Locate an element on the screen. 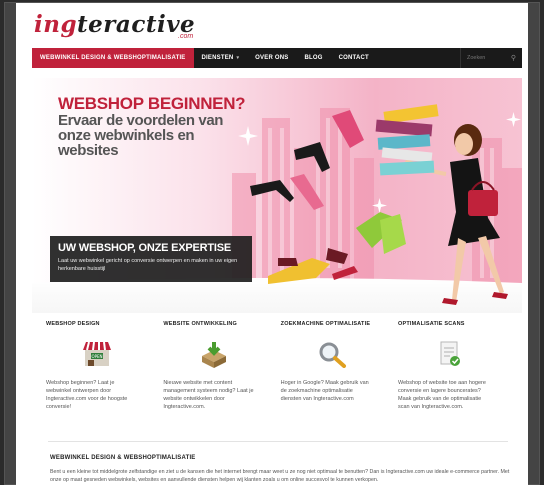 Image resolution: width=544 pixels, height=485 pixels. section-title: WEBWINKEL DESIGN & WEBSHOPTIMALISATIE is located at coordinates (123, 458).